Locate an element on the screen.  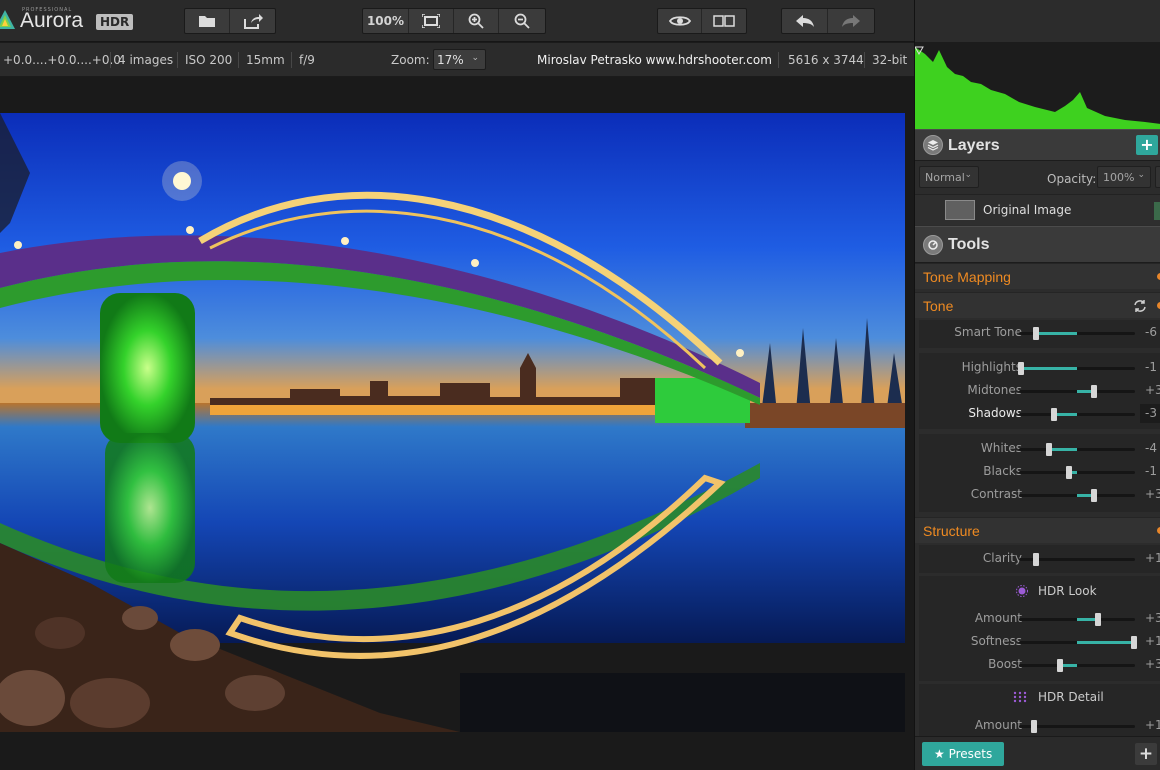
split-view-icon is located at coordinates (724, 21).